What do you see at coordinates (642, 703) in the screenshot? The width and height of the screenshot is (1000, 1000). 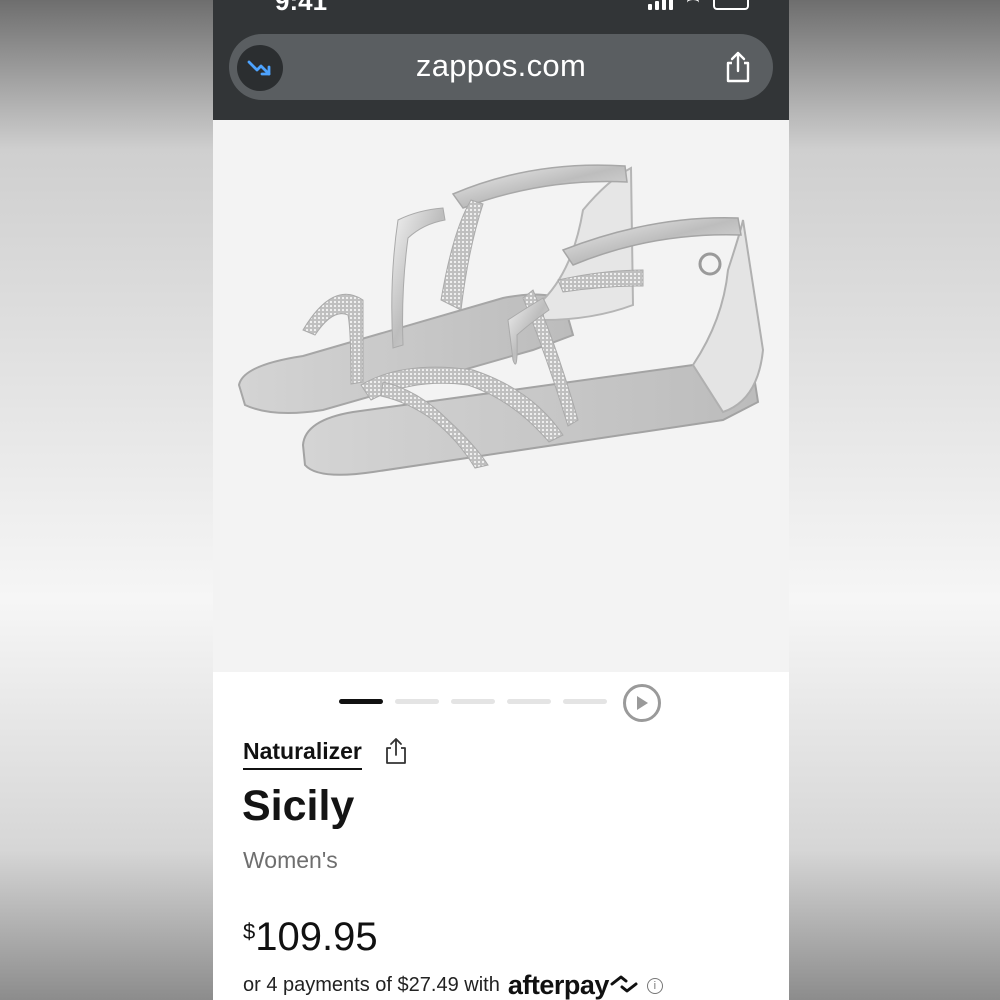 I see `play-icon` at bounding box center [642, 703].